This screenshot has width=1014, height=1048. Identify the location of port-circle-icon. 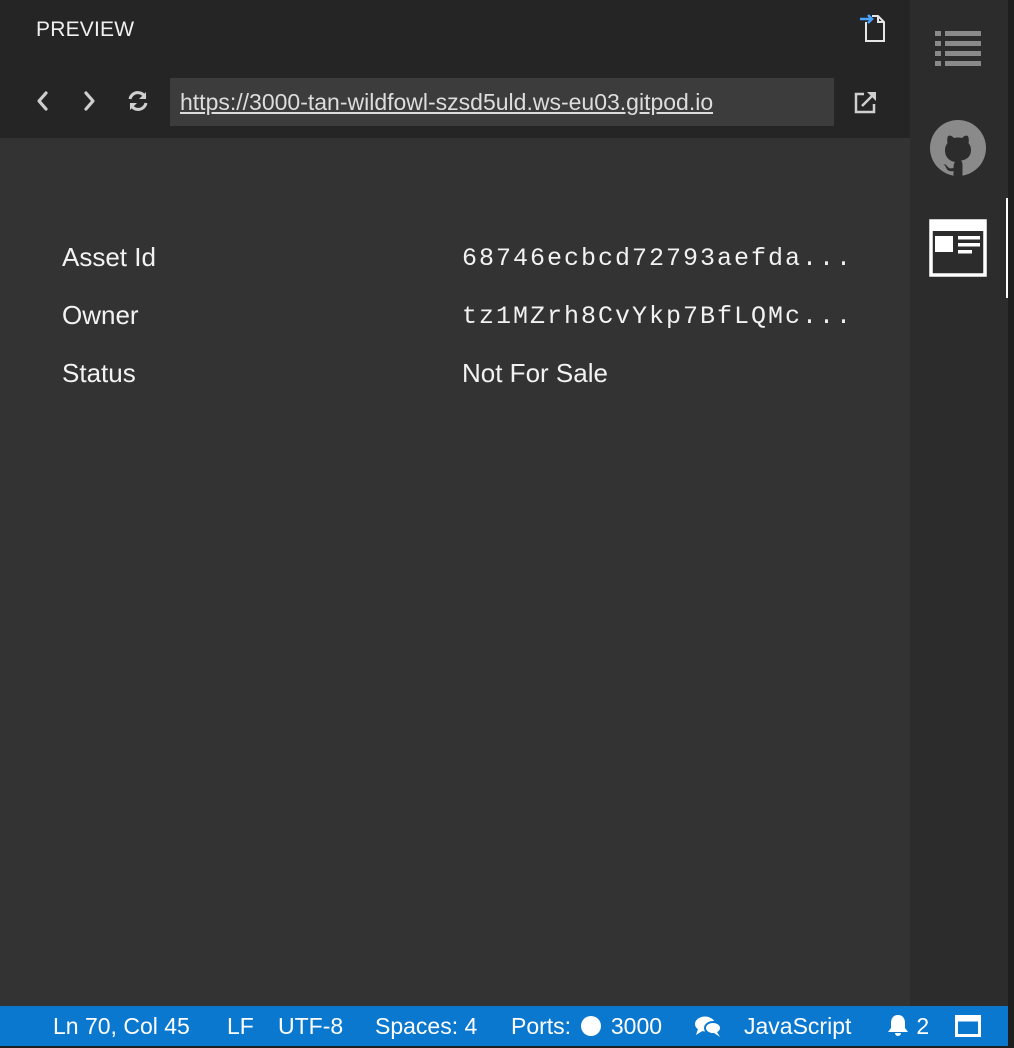
(591, 1026).